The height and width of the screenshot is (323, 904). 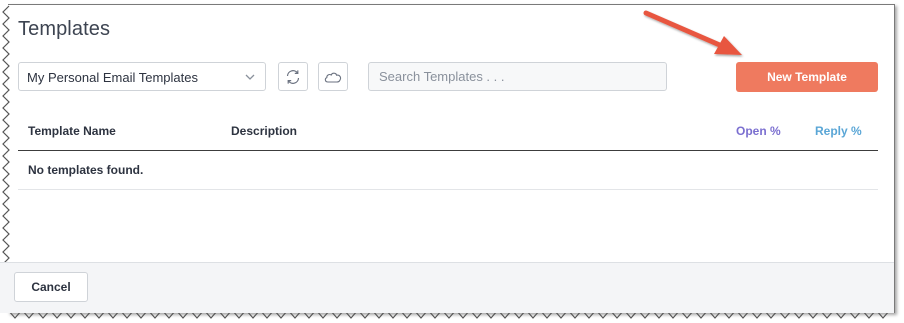 I want to click on template-folder-value: My Personal Email Templates, so click(x=112, y=77).